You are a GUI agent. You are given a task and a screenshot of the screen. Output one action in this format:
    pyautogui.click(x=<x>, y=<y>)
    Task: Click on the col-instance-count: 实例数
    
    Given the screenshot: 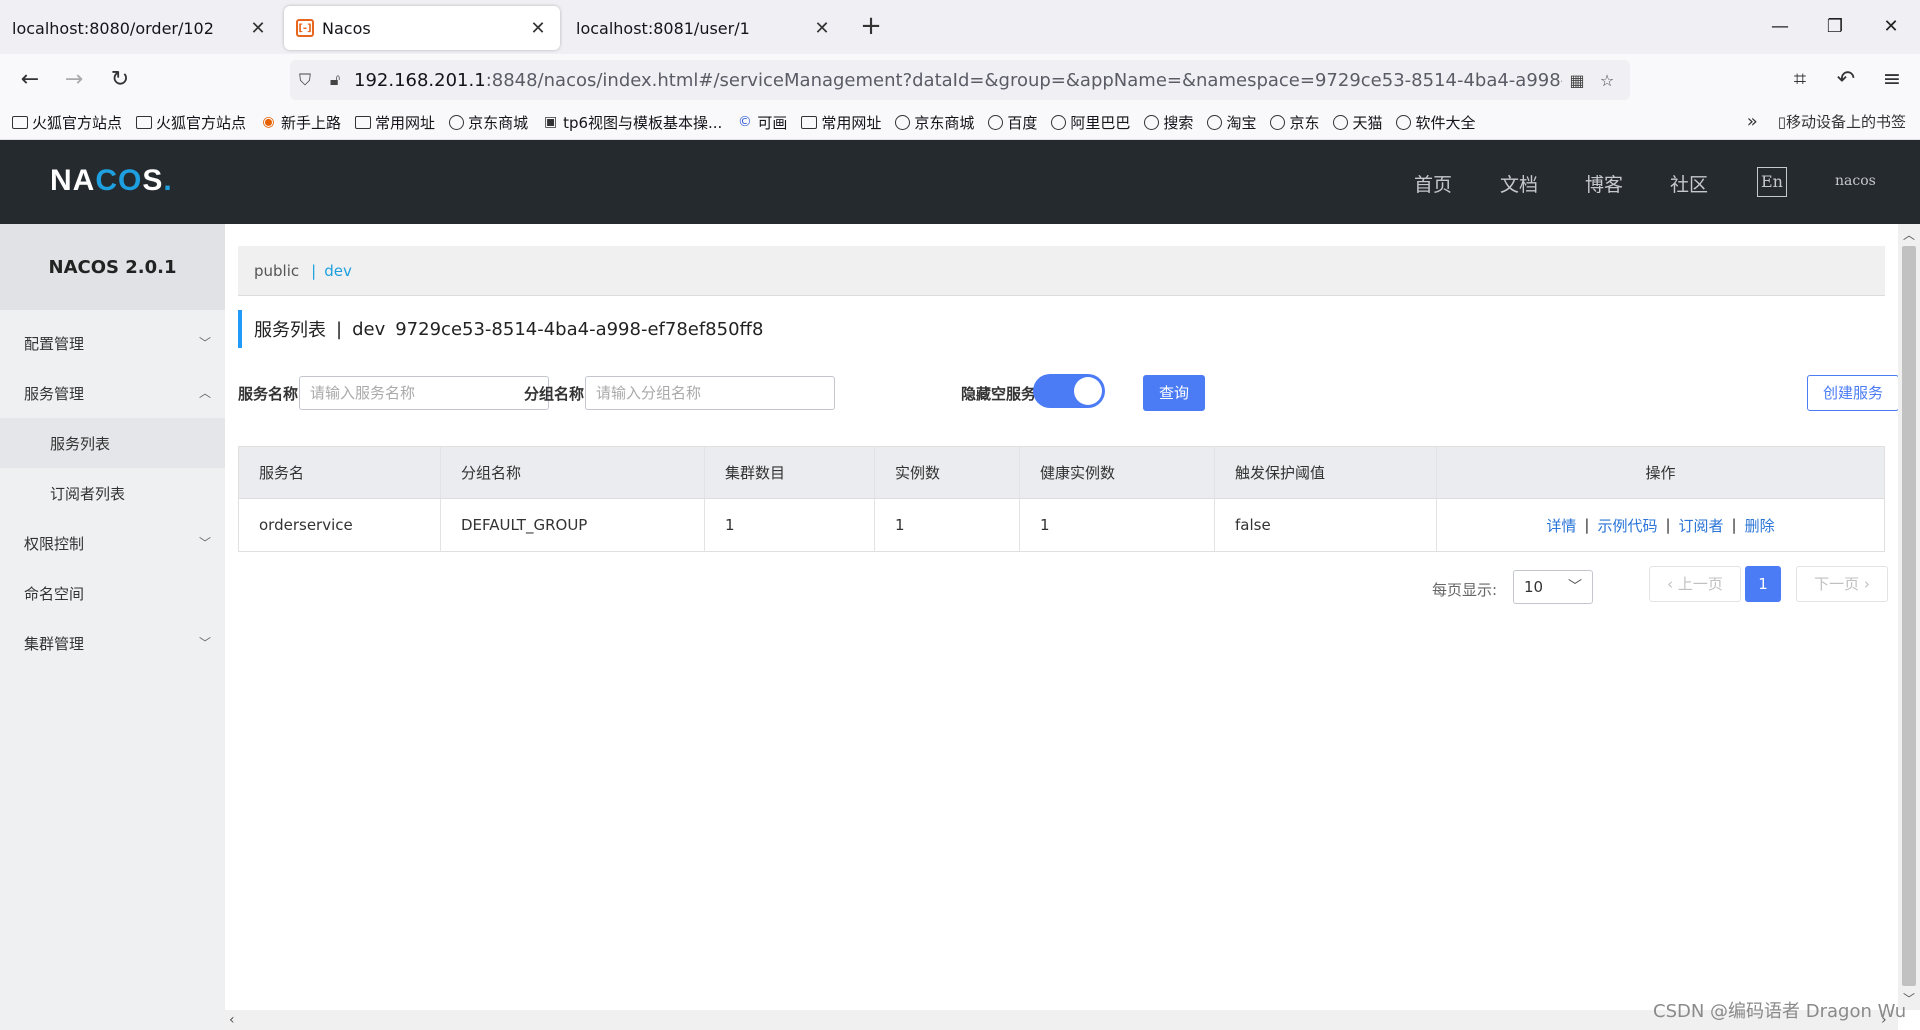 What is the action you would take?
    pyautogui.click(x=947, y=472)
    